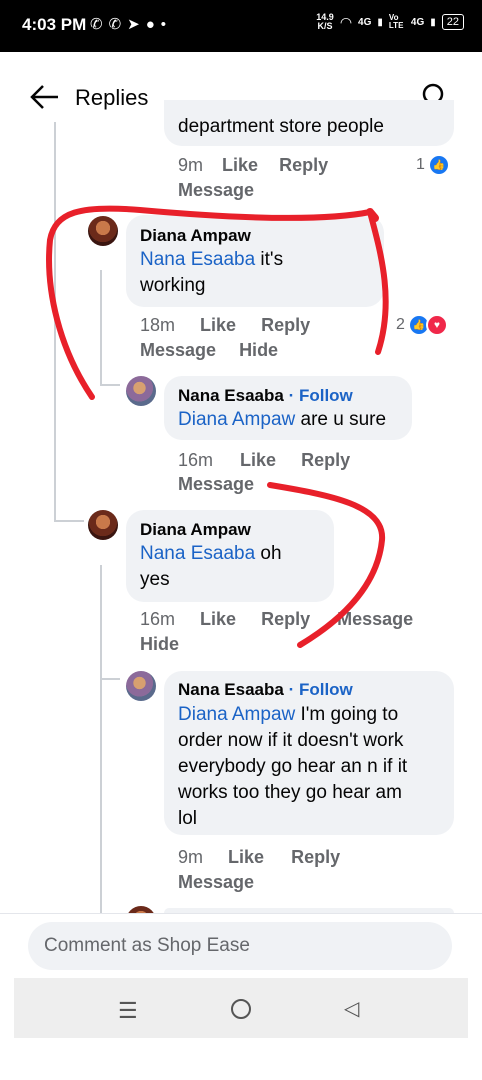  I want to click on page-title: Replies, so click(112, 97).